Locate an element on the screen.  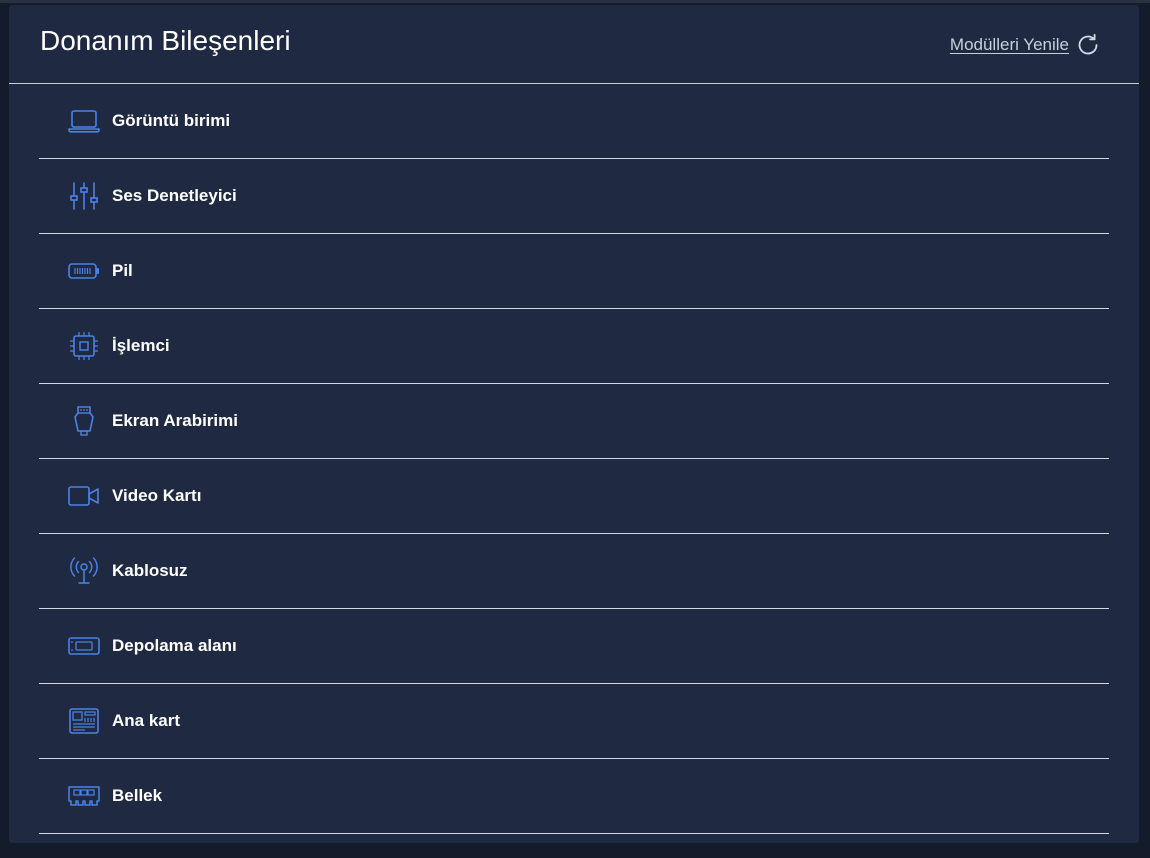
top-edge is located at coordinates (575, 1).